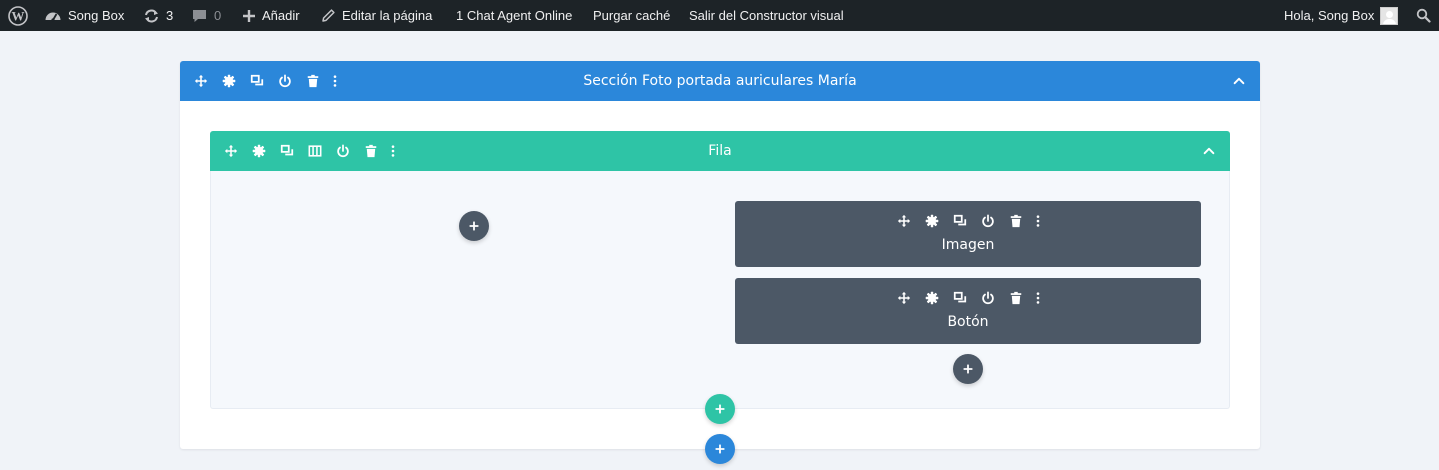  Describe the element at coordinates (151, 16) in the screenshot. I see `refresh-icon` at that location.